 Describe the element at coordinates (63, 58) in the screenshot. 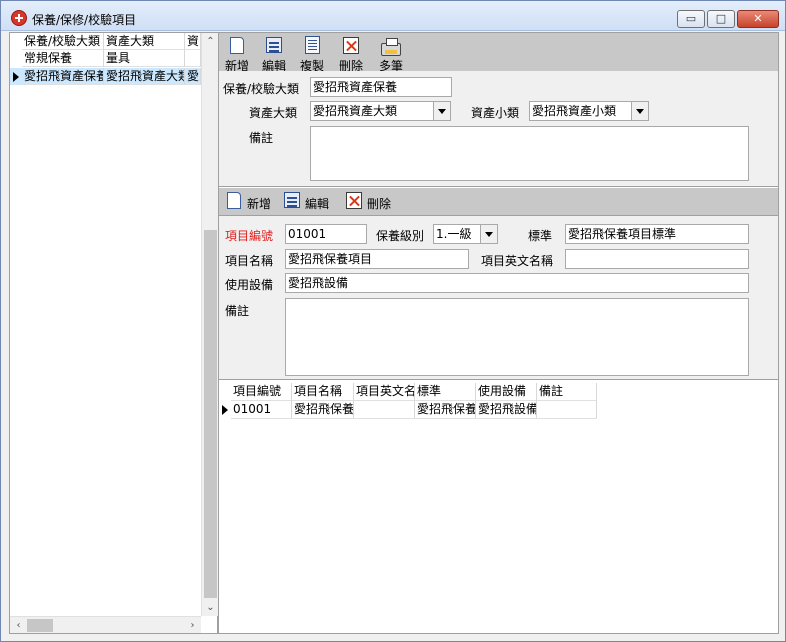

I see `table-cell: 常規保養` at that location.